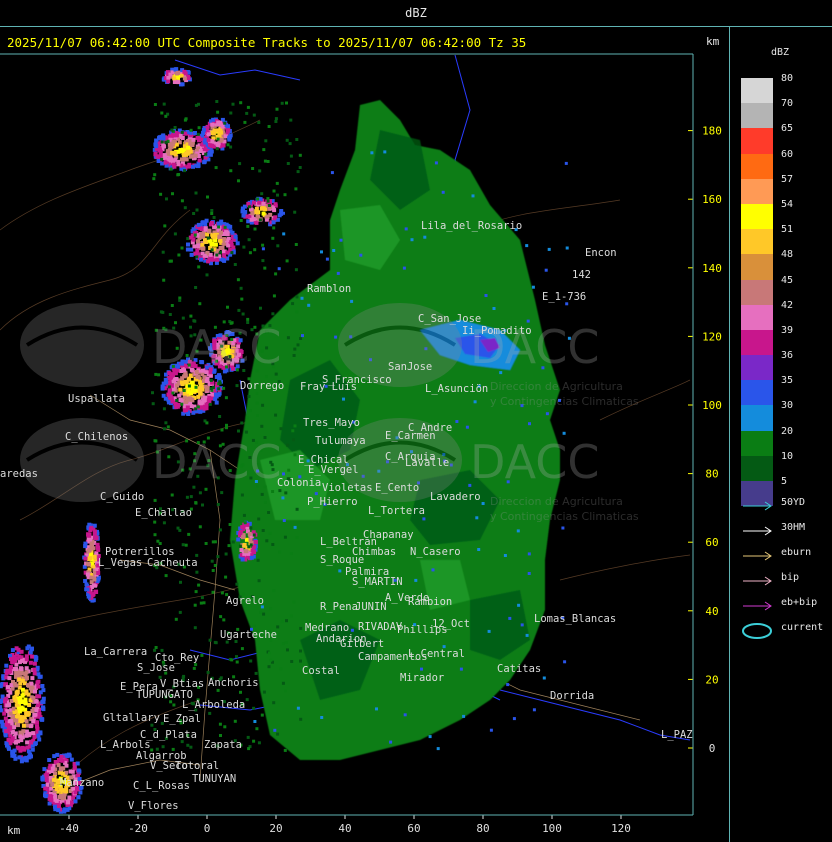 This screenshot has height=842, width=832. What do you see at coordinates (299, 483) in the screenshot?
I see `place-label: Colonia` at bounding box center [299, 483].